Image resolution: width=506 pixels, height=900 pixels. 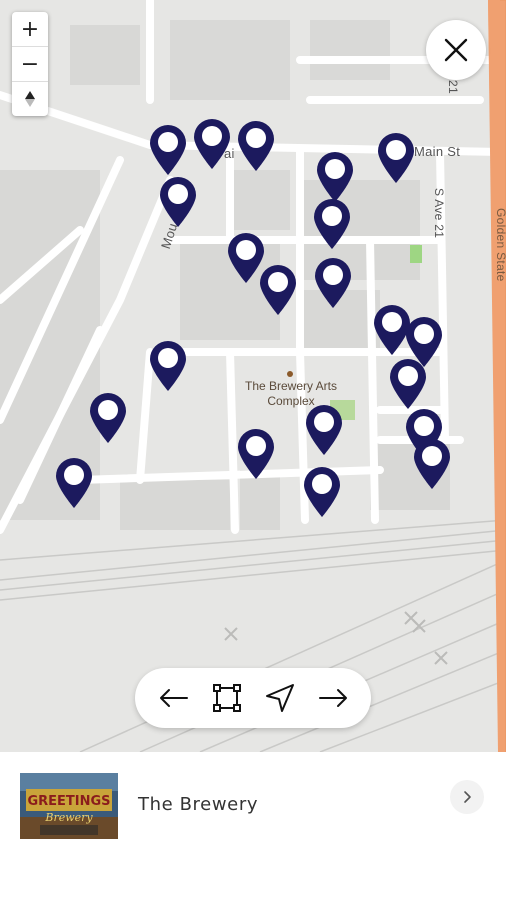 I want to click on locate-button, so click(x=280, y=698).